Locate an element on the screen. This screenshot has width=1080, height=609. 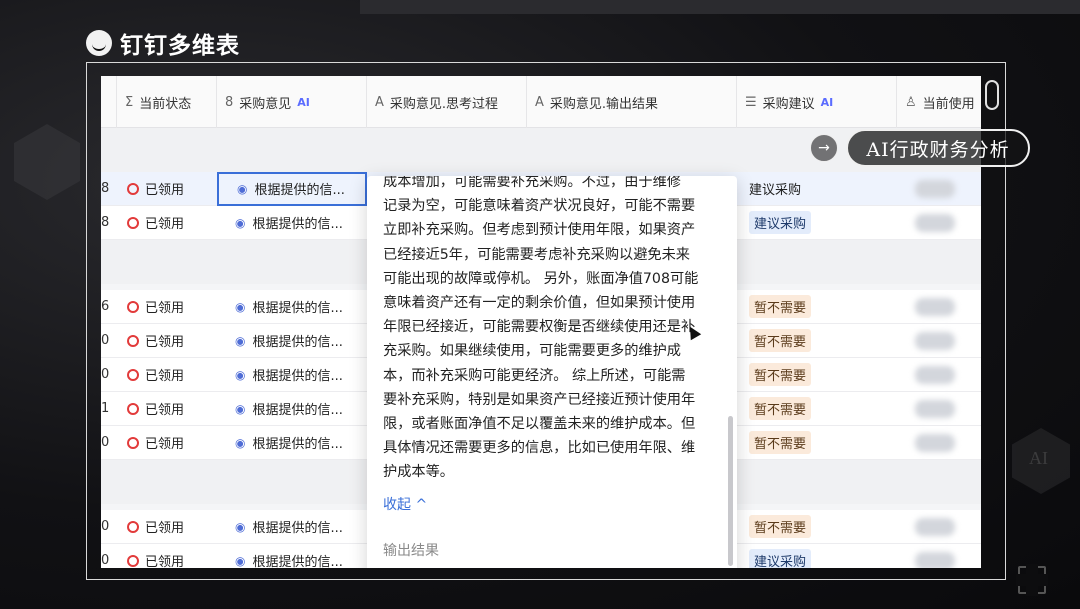
popover-scrollbar is located at coordinates (730, 491).